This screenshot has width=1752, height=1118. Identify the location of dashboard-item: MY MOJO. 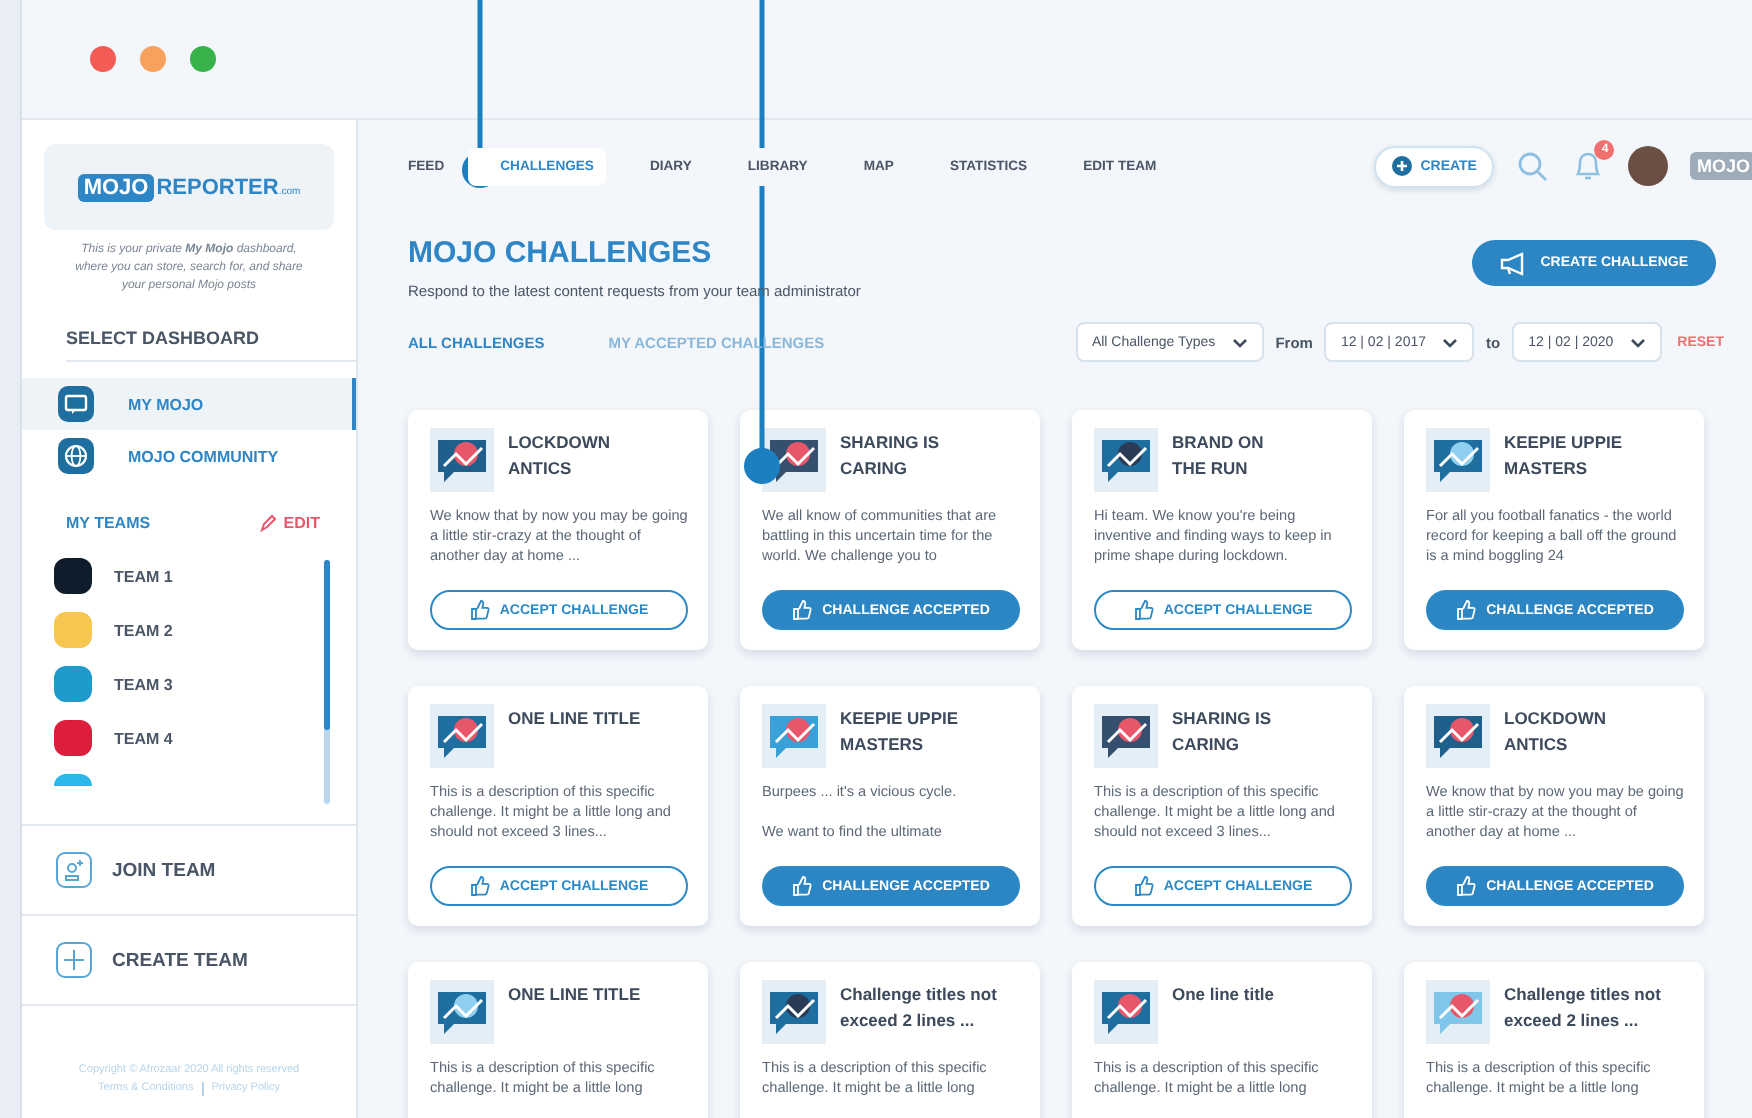
(189, 404).